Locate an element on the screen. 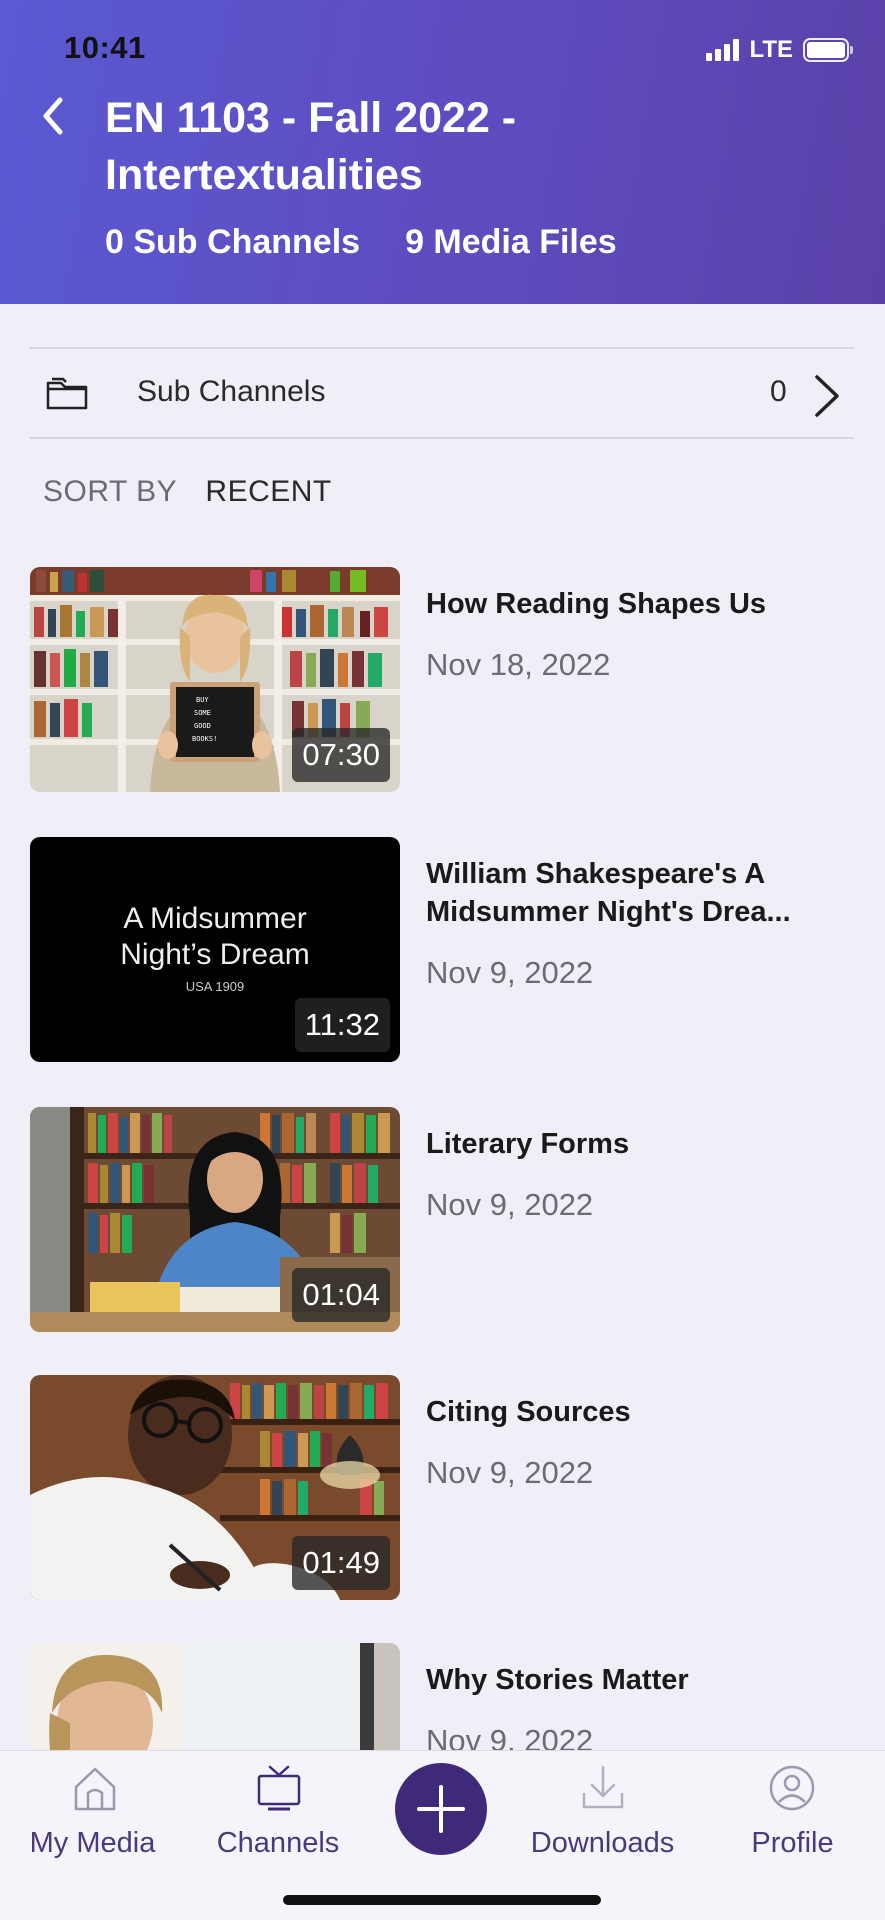 This screenshot has width=885, height=1920. media-title: Why Stories Matter is located at coordinates (557, 1680).